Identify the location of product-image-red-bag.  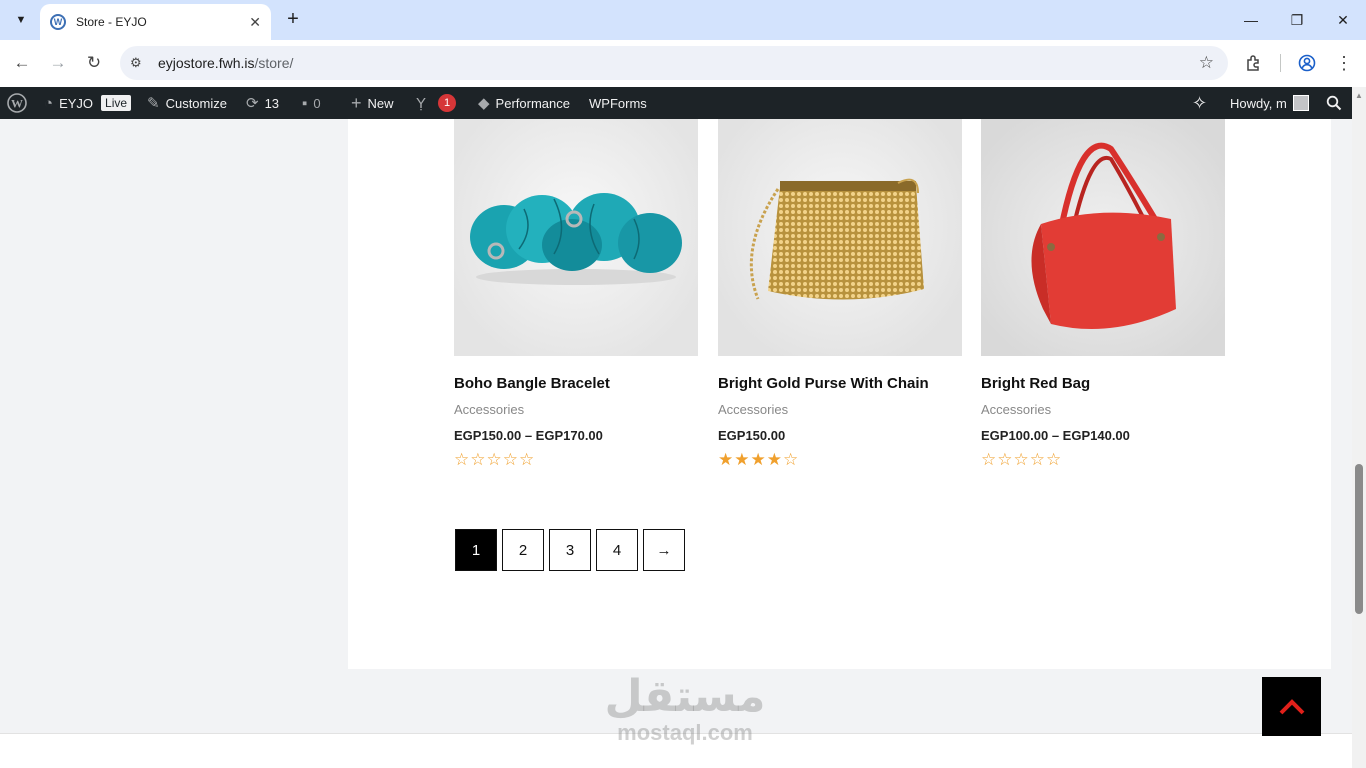
(1103, 237).